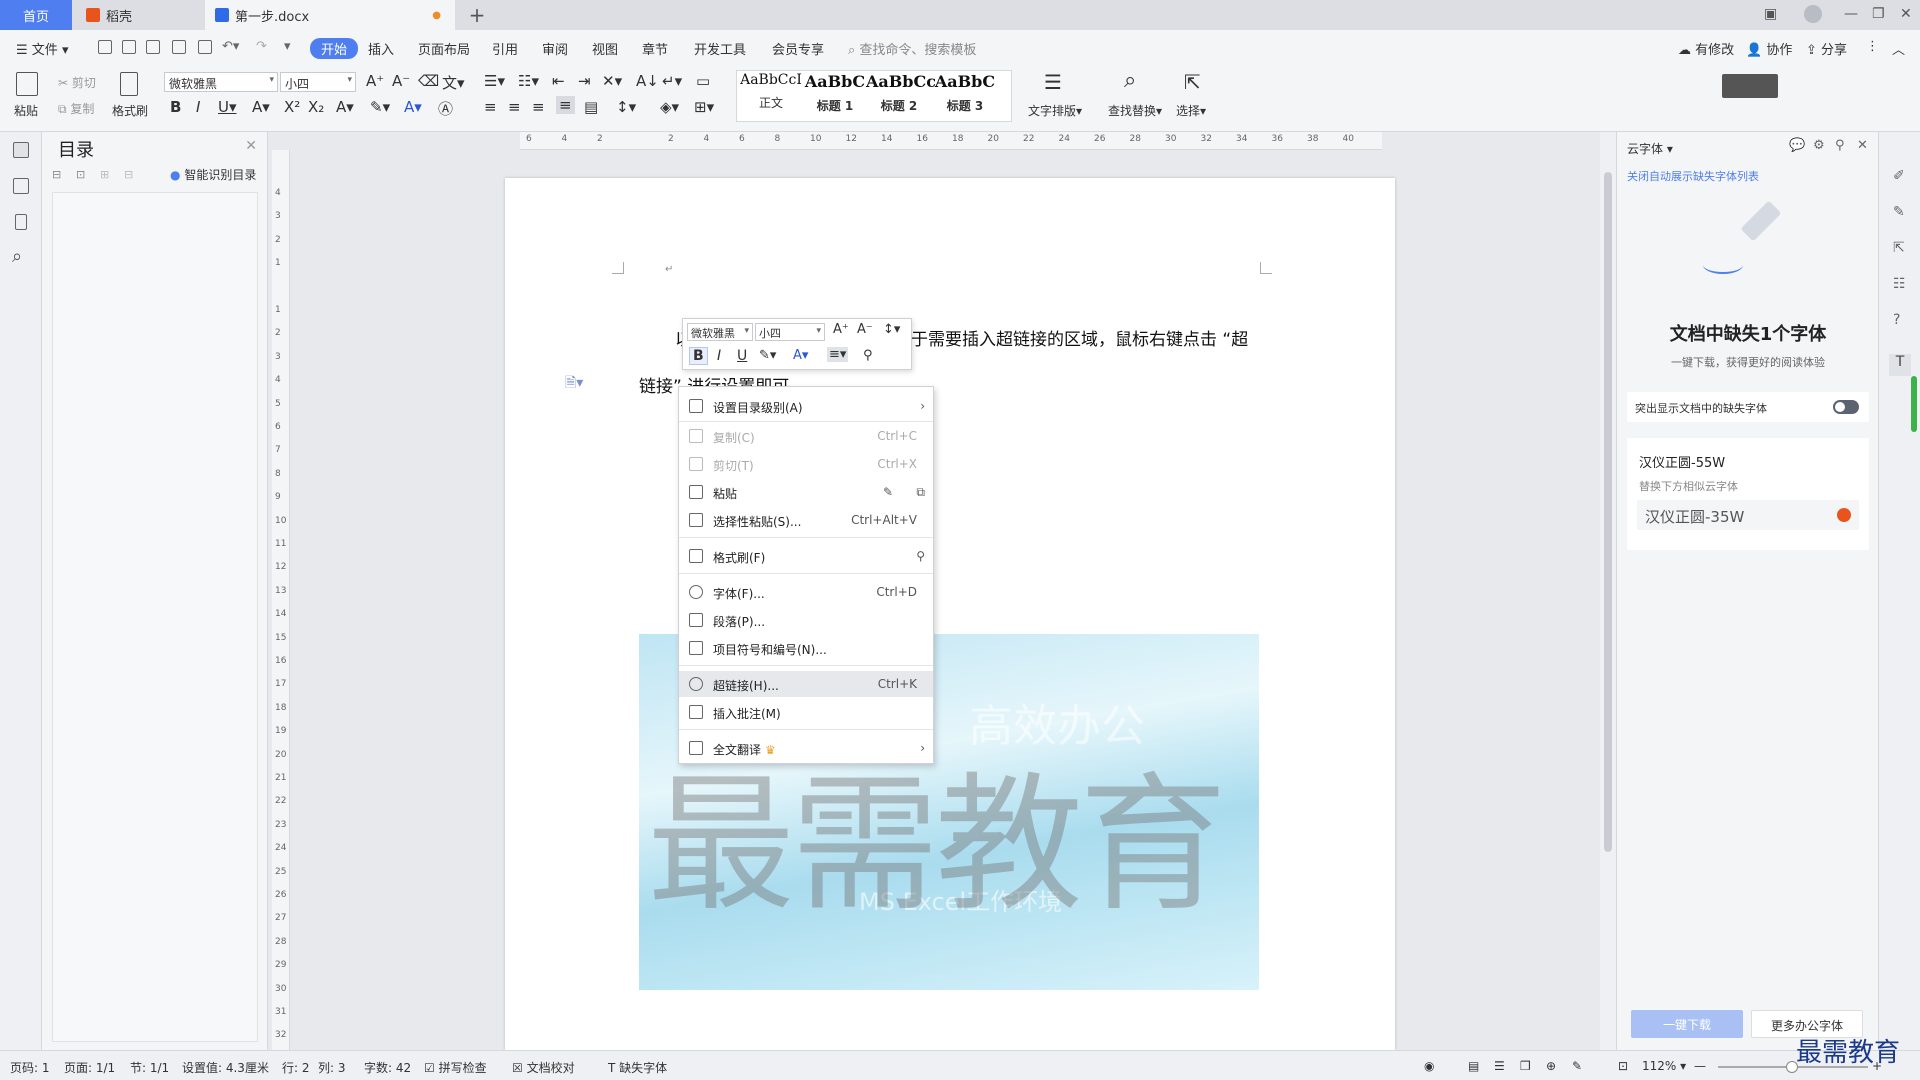  Describe the element at coordinates (806, 492) in the screenshot. I see `ctx-paste: 粘贴 ✎ ⧉` at that location.